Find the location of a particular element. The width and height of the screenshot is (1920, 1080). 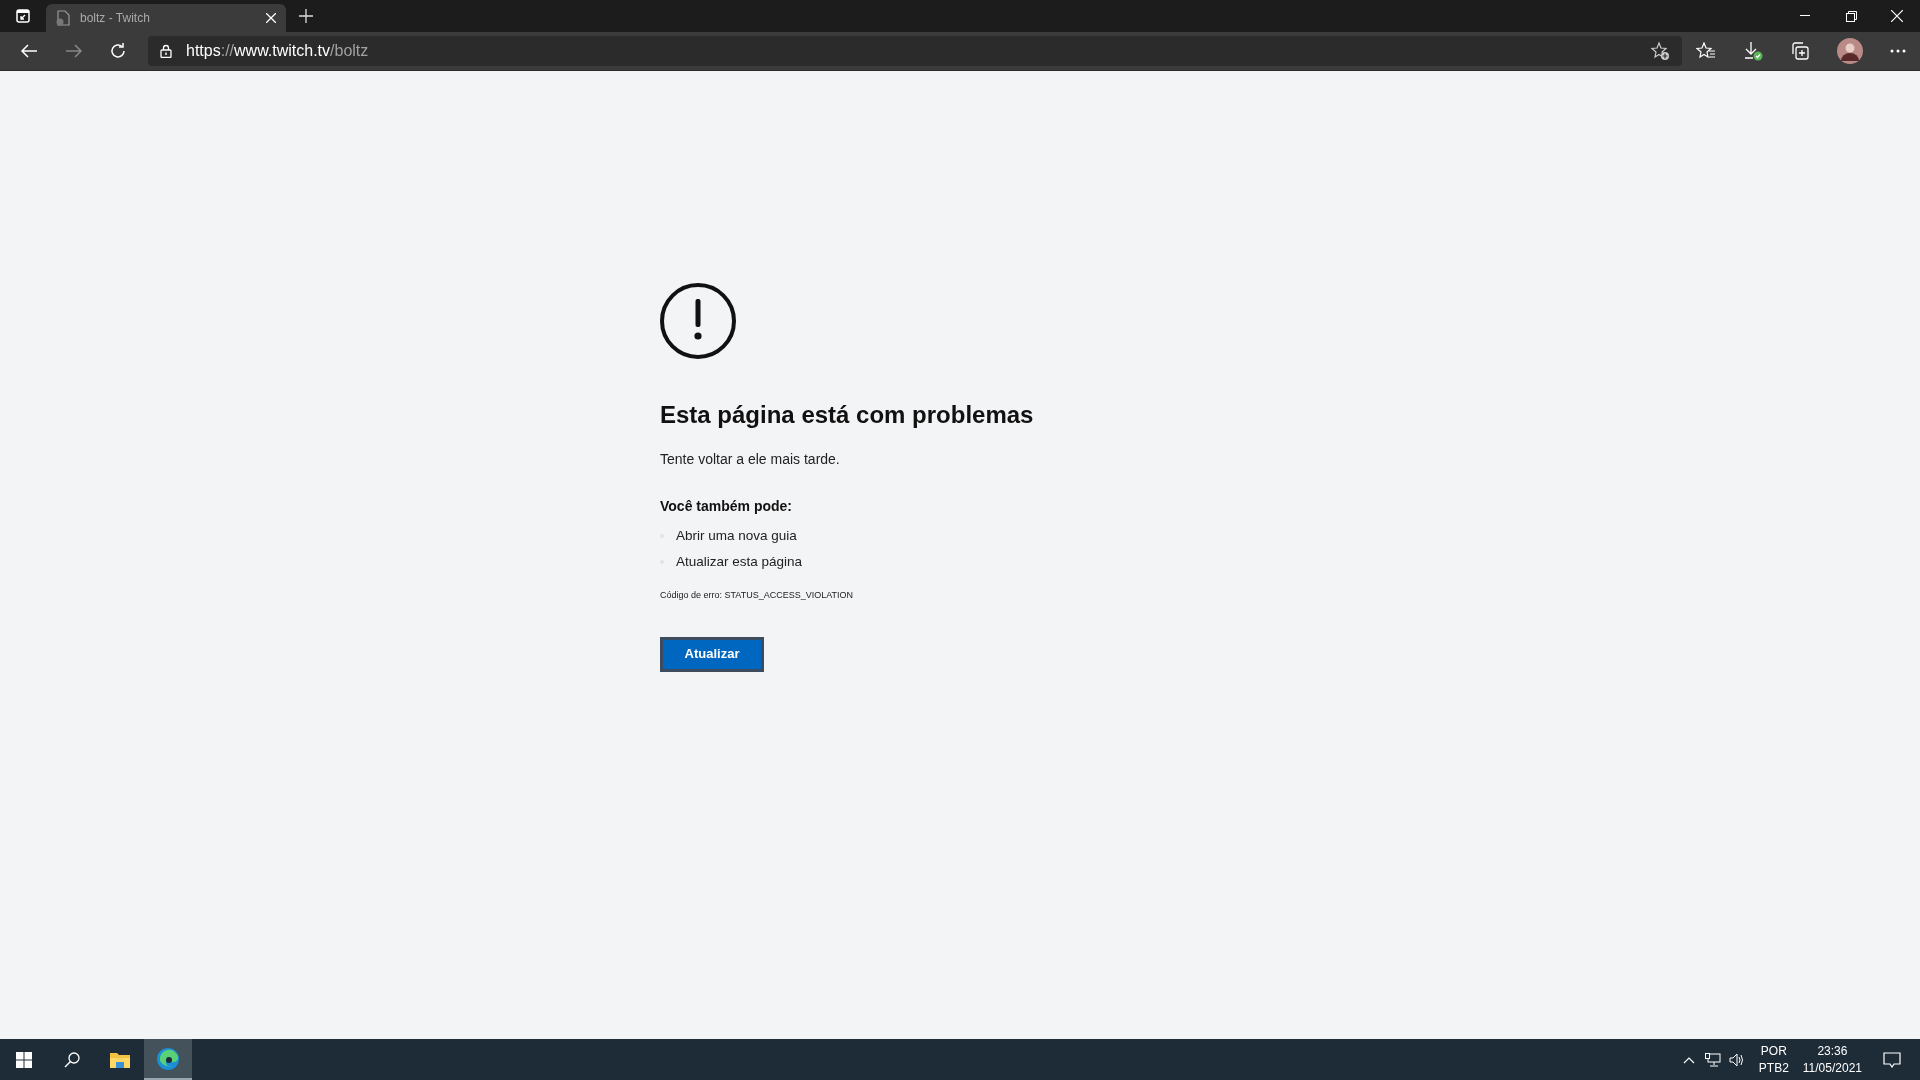

new-tab-icon is located at coordinates (306, 16).